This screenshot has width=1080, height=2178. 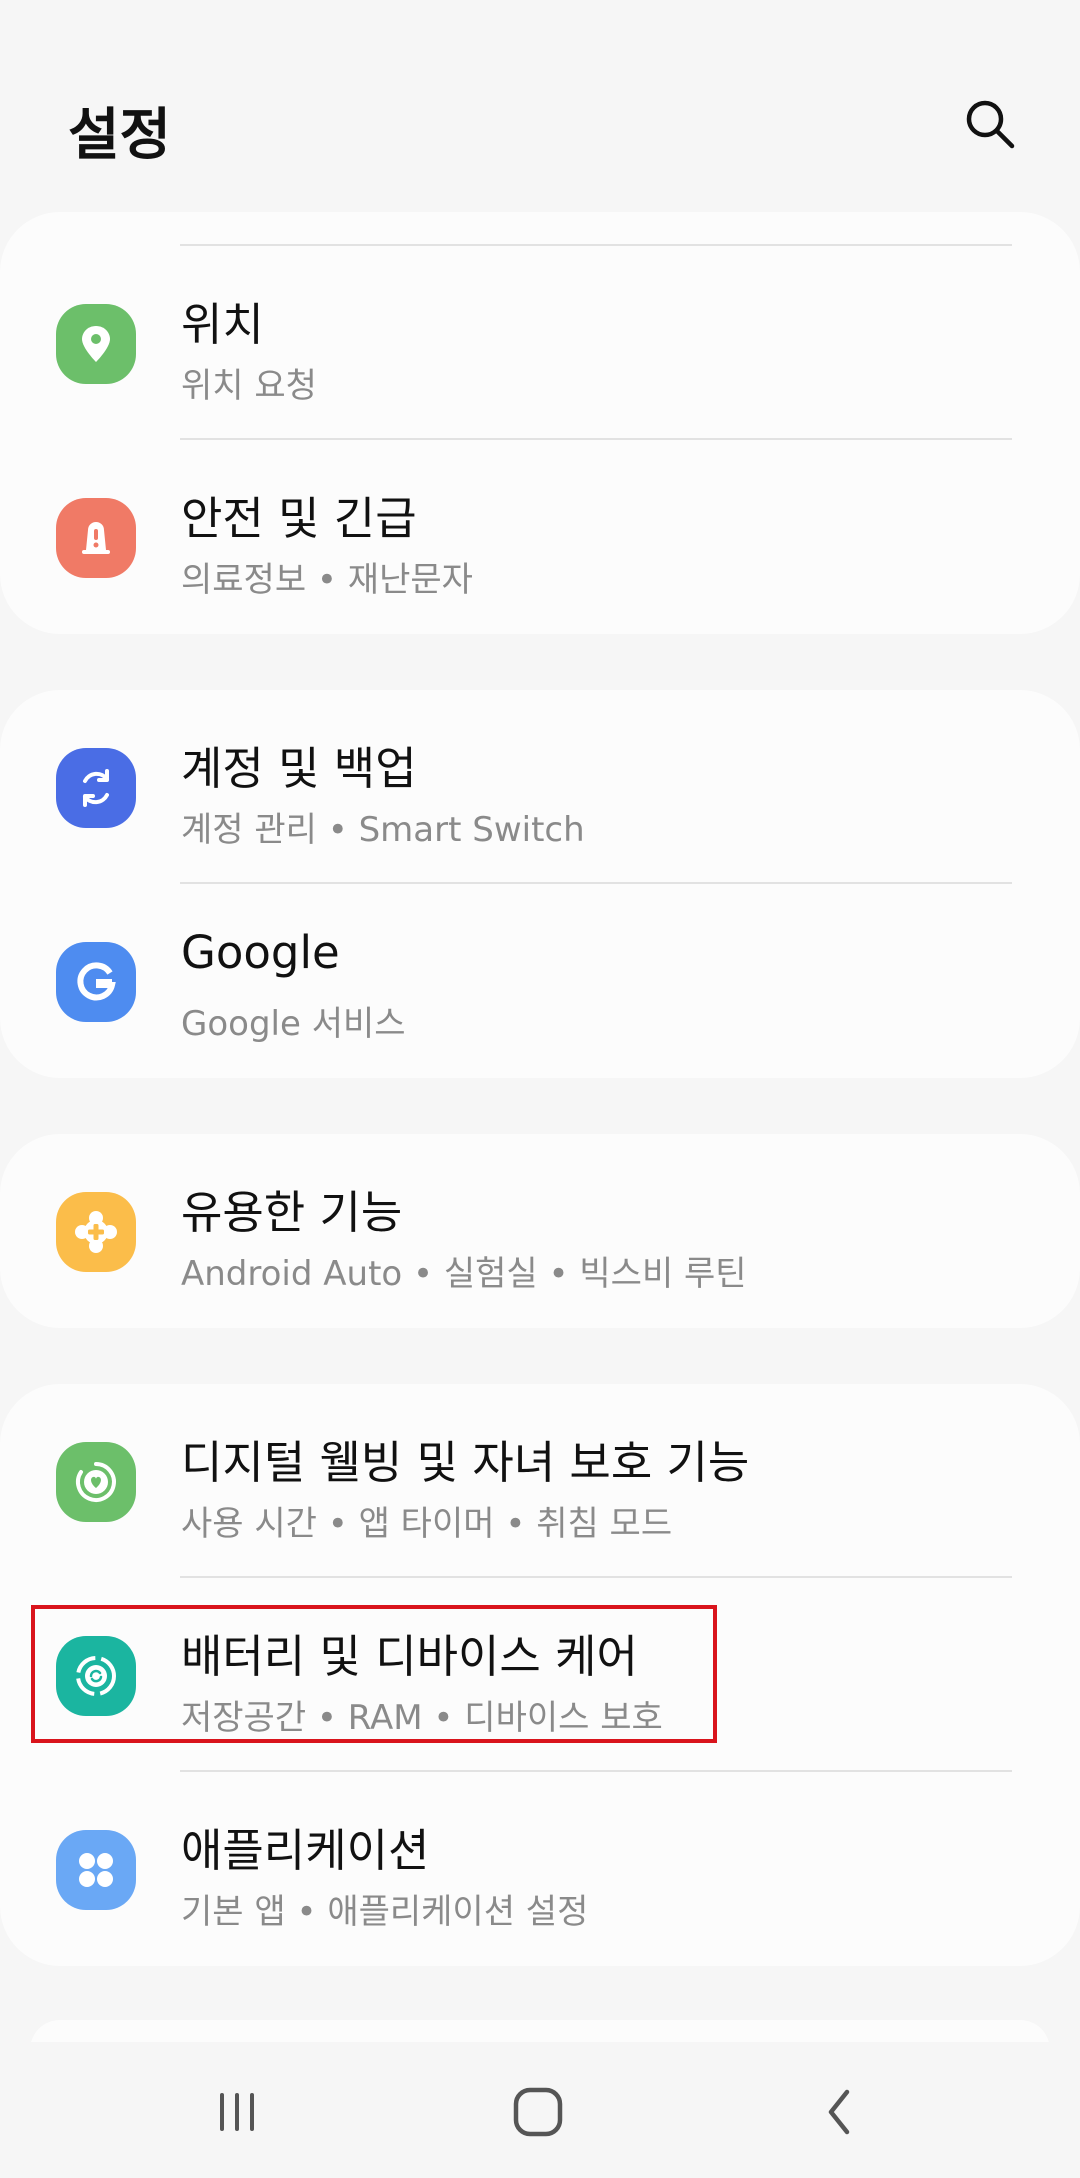 I want to click on item-title: 디지털 웰빙 및 자녀 보호 기능, so click(x=465, y=1462).